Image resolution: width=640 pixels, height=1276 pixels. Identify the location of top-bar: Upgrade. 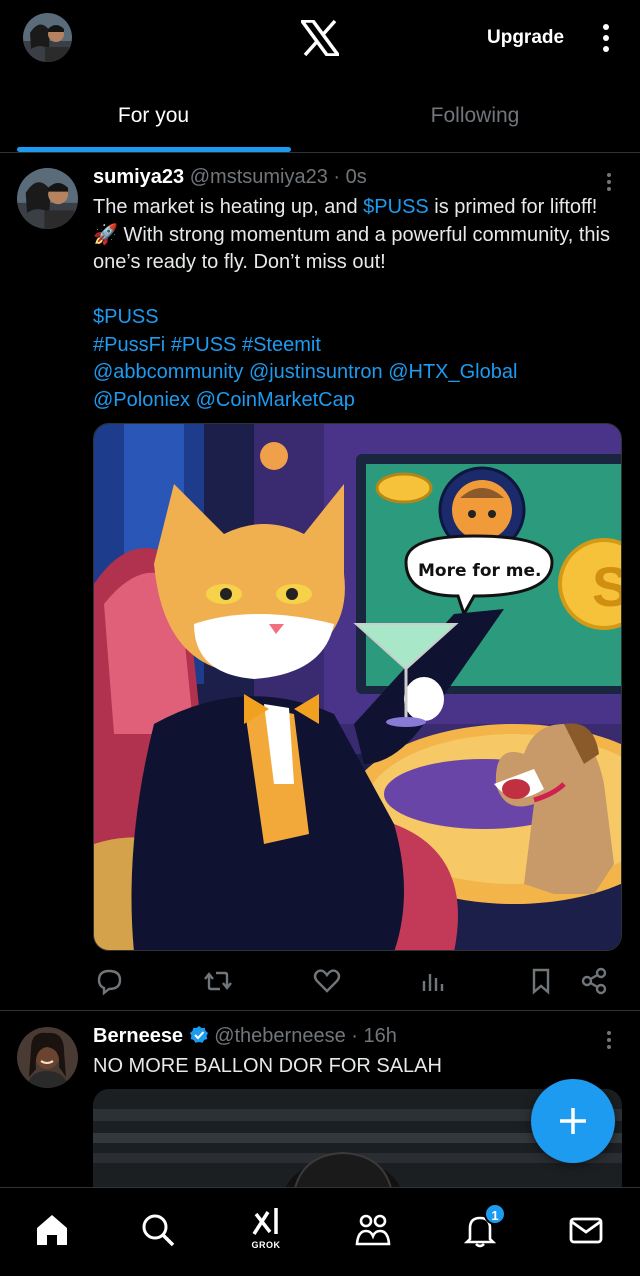
(320, 39).